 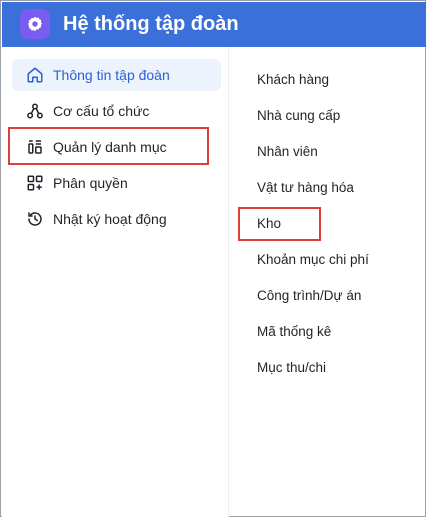 I want to click on sidebar-item-permissions: Phân quyền, so click(x=116, y=183).